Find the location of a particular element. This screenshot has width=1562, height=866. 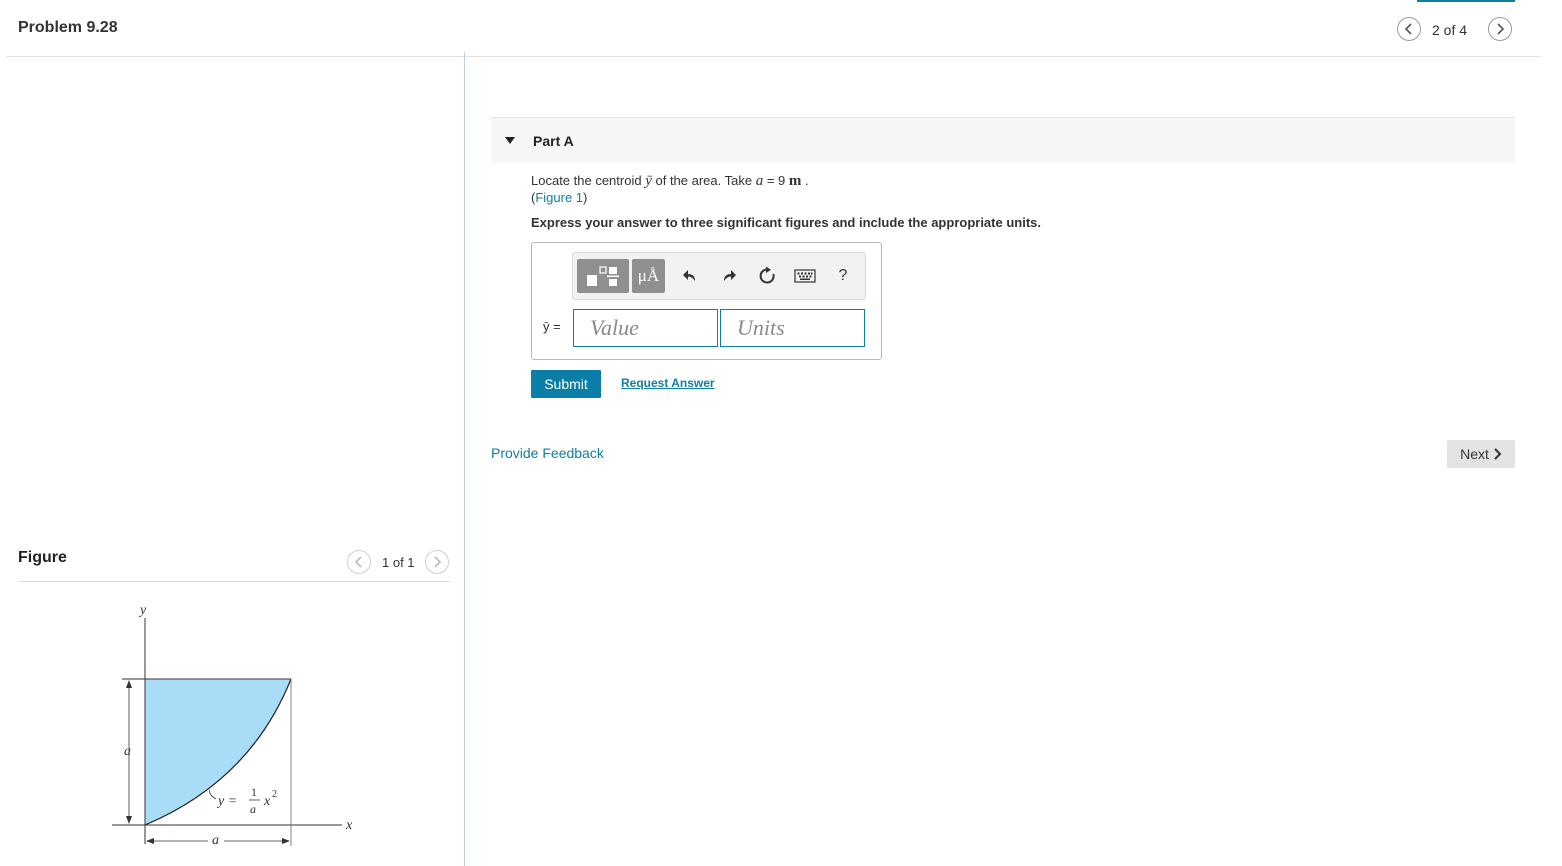

template-icon is located at coordinates (603, 276).